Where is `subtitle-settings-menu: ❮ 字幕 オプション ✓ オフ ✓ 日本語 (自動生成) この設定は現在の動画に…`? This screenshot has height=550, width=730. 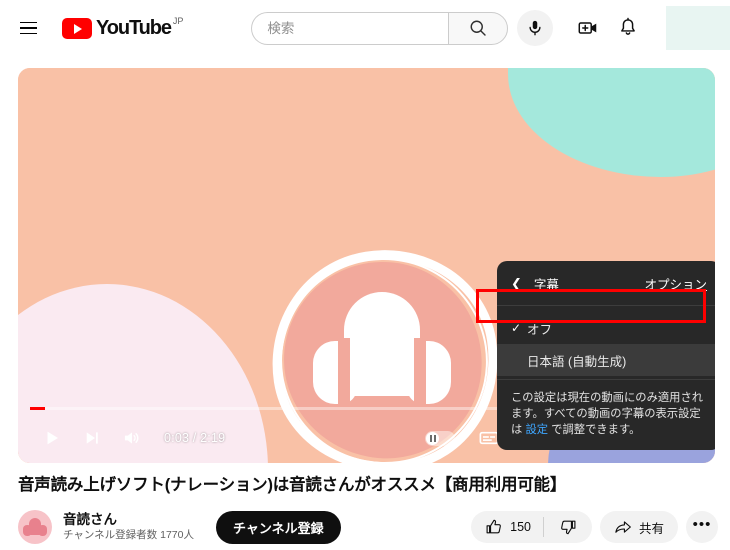
subtitle-settings-menu: ❮ 字幕 オプション ✓ オフ ✓ 日本語 (自動生成) この設定は現在の動画に… is located at coordinates (606, 355).